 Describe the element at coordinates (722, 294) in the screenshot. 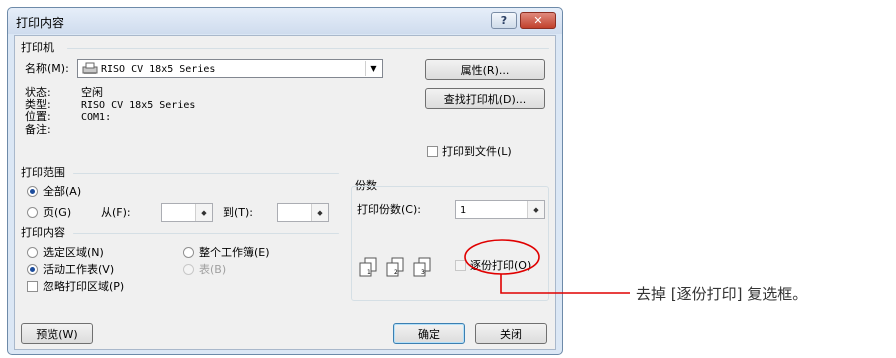

I see `annotation-text: 去掉 [逐份打印] 复选框。` at that location.